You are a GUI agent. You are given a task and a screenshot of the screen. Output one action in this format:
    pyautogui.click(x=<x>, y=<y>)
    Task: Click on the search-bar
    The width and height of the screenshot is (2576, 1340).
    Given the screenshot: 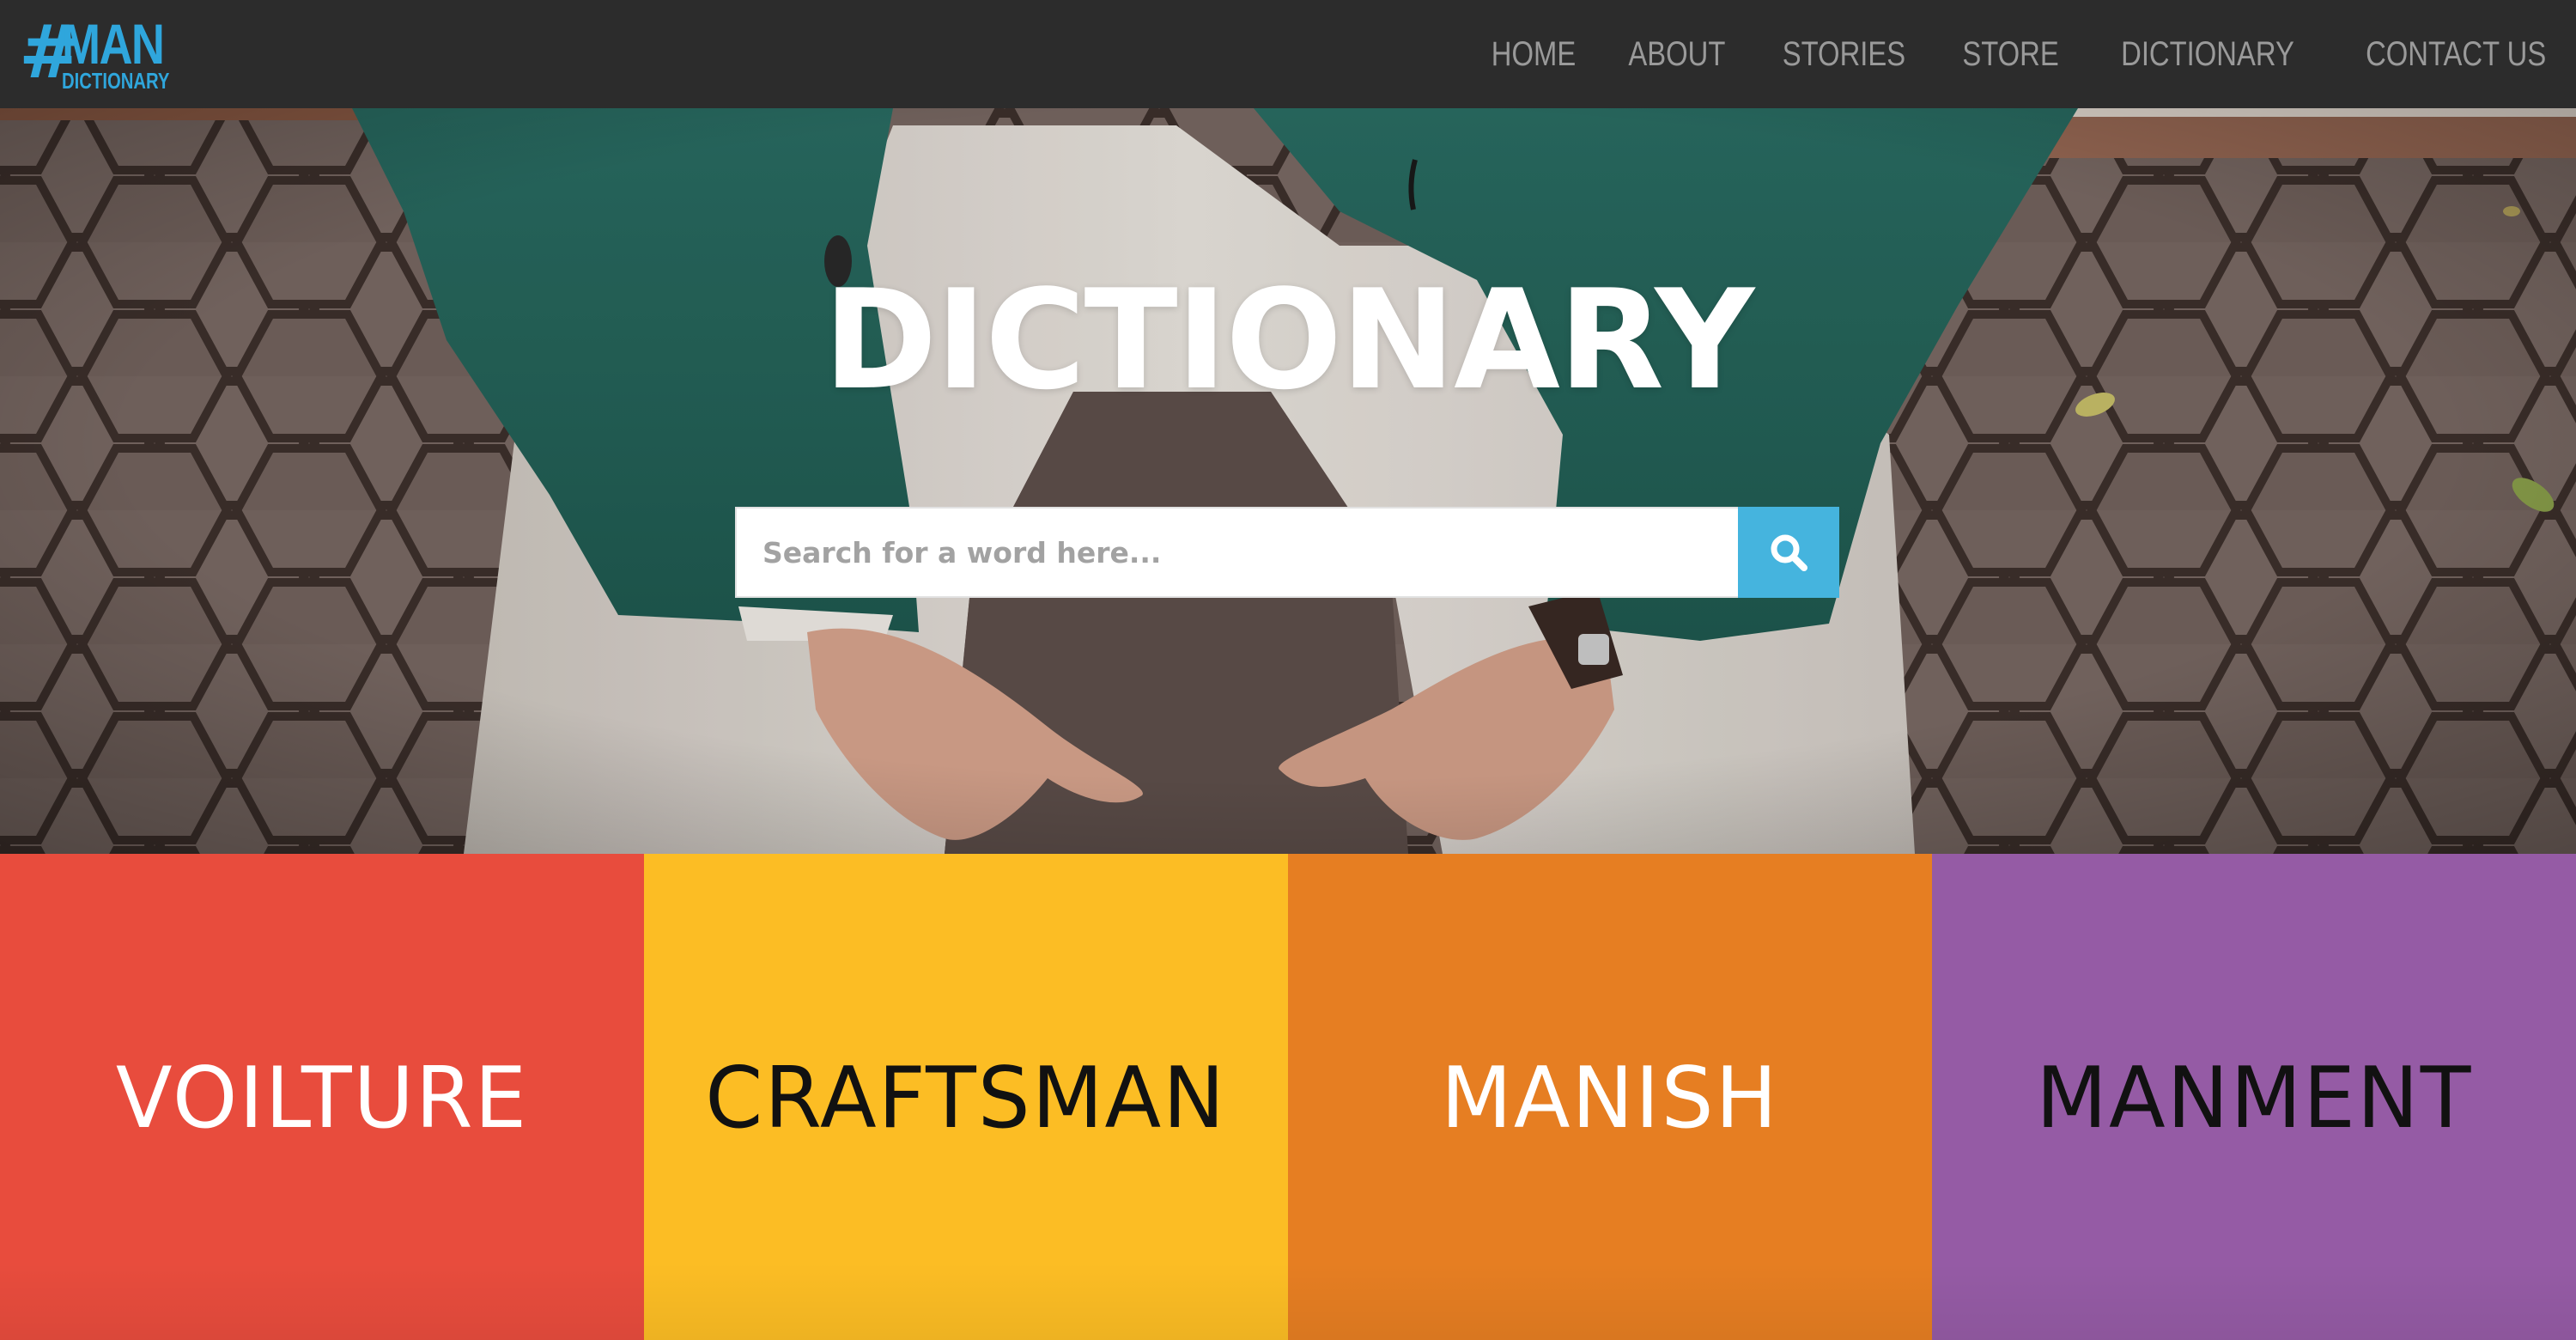 What is the action you would take?
    pyautogui.click(x=1287, y=552)
    